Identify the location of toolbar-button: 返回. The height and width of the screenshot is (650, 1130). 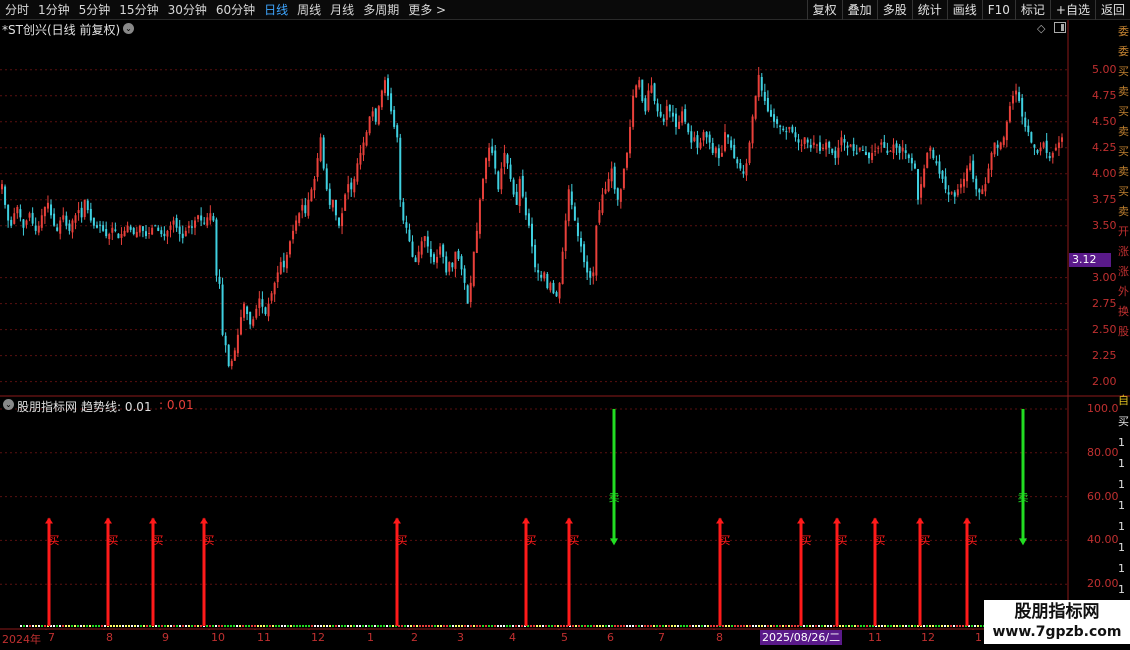
(1112, 10).